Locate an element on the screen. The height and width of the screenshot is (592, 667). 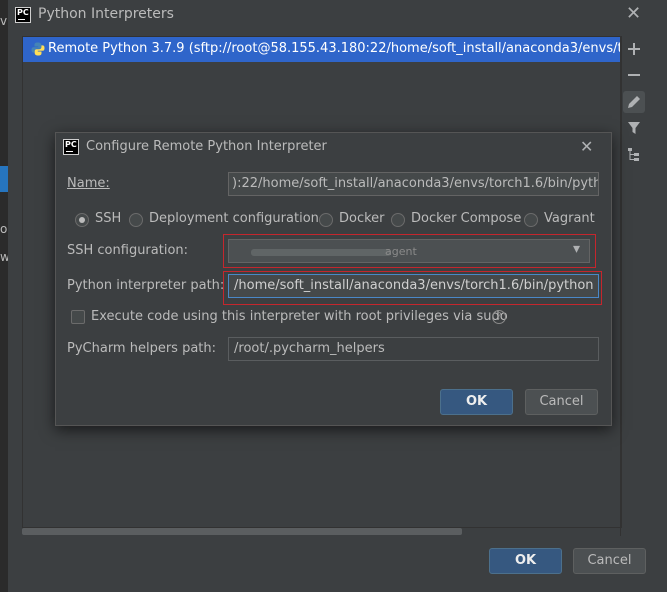
chevron-down-icon: ▾ is located at coordinates (577, 249).